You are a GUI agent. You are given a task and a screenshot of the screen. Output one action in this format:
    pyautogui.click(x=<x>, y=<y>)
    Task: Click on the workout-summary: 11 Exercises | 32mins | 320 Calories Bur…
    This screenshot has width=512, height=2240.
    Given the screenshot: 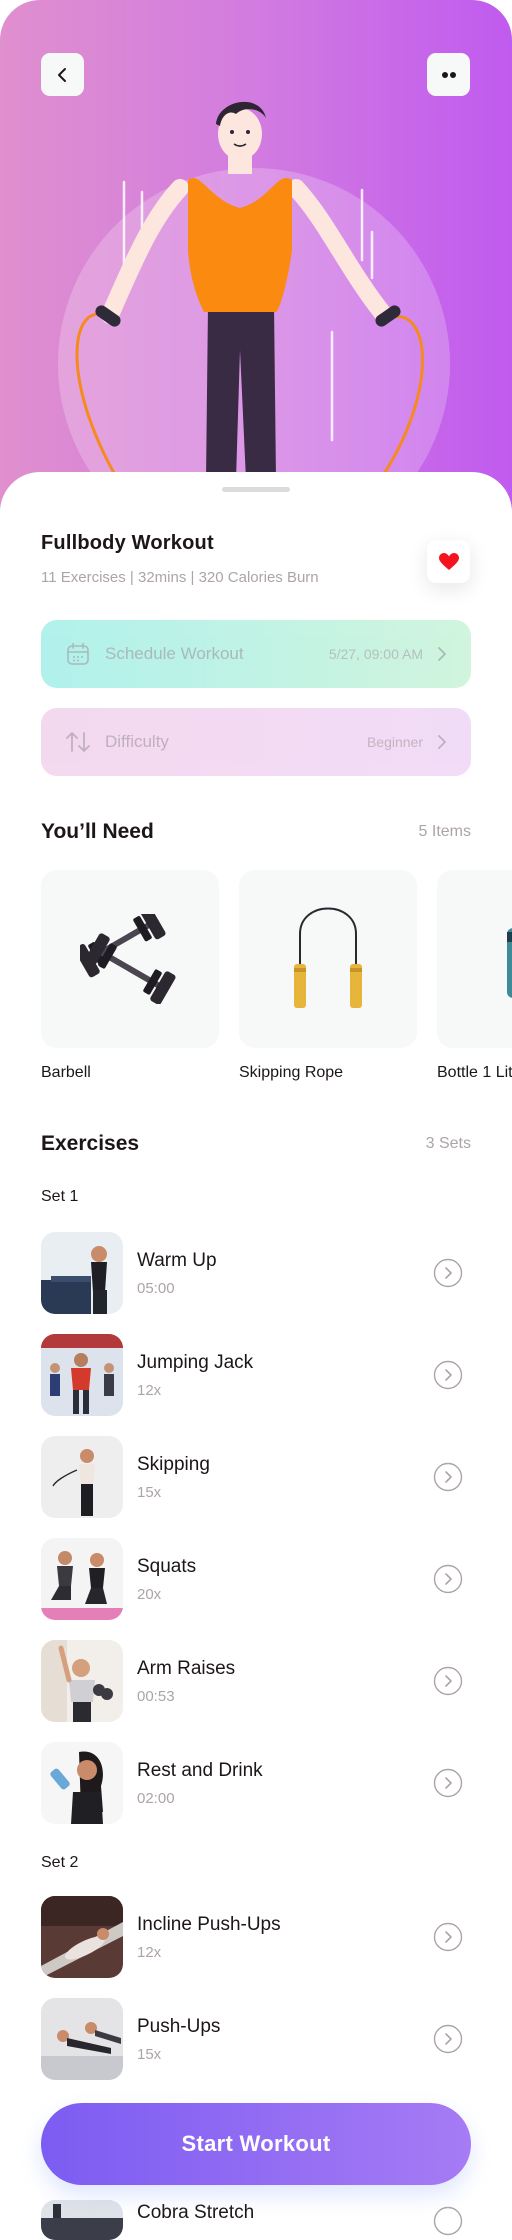 What is the action you would take?
    pyautogui.click(x=180, y=577)
    